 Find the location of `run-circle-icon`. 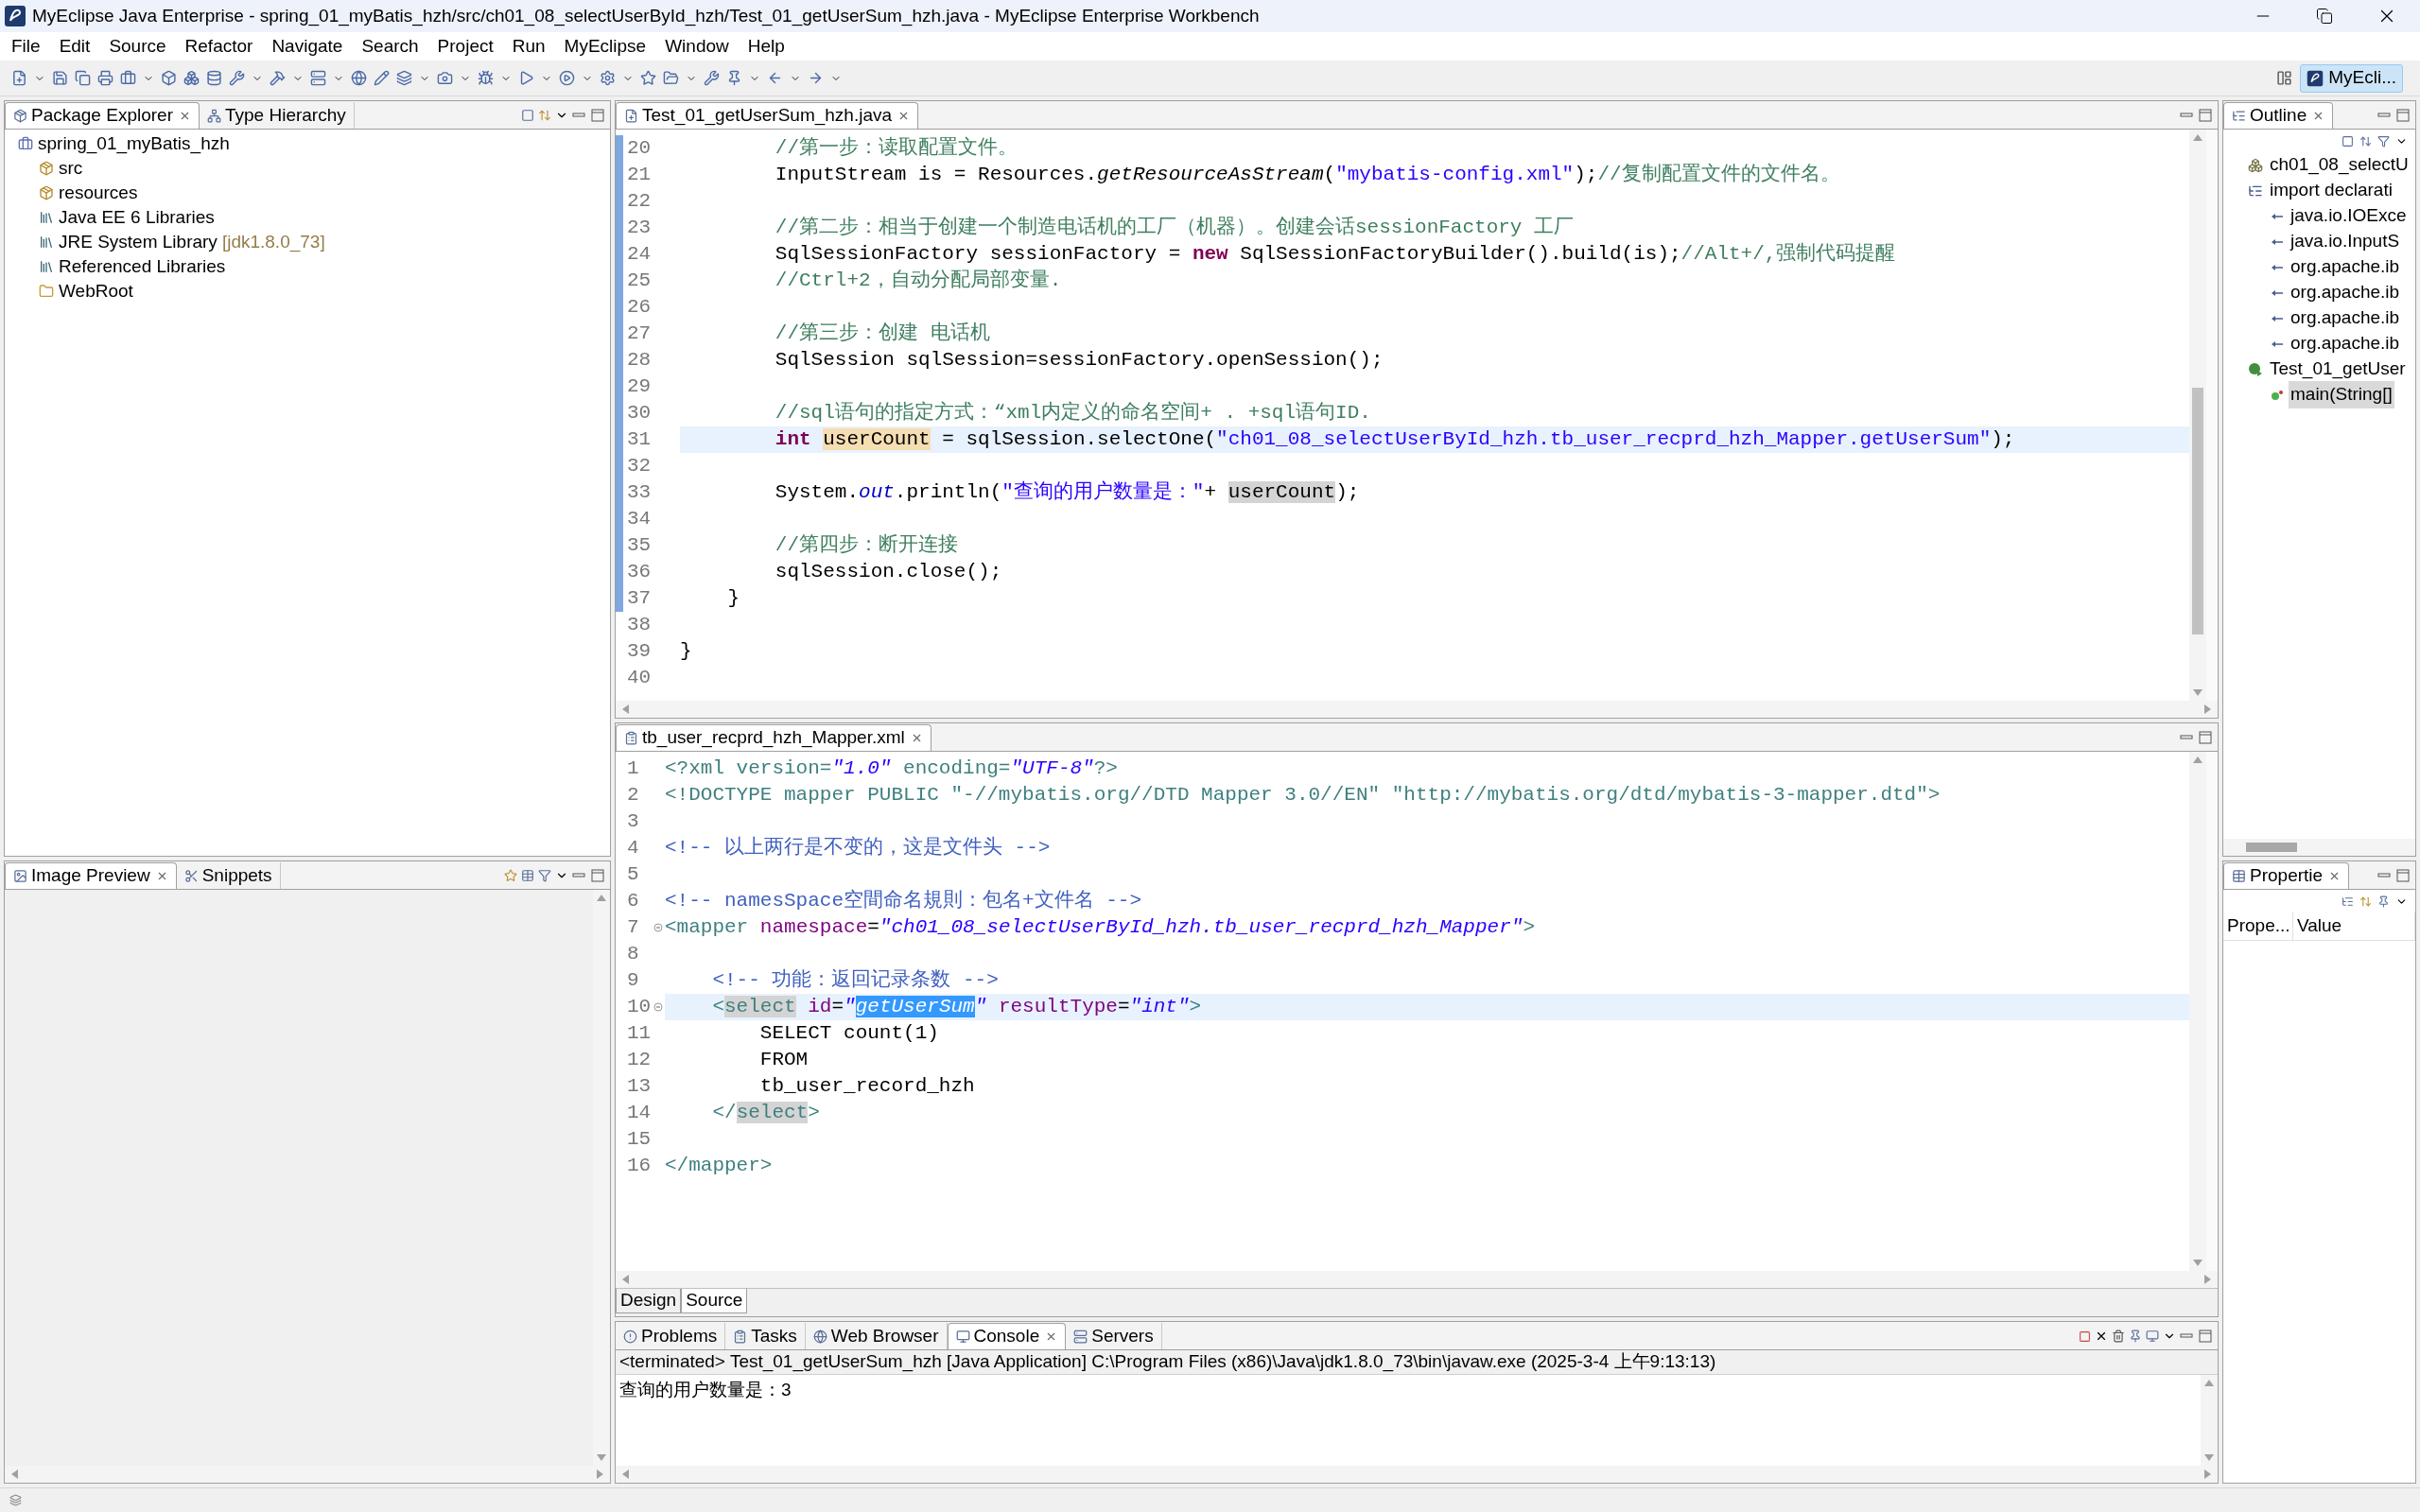

run-circle-icon is located at coordinates (567, 78).